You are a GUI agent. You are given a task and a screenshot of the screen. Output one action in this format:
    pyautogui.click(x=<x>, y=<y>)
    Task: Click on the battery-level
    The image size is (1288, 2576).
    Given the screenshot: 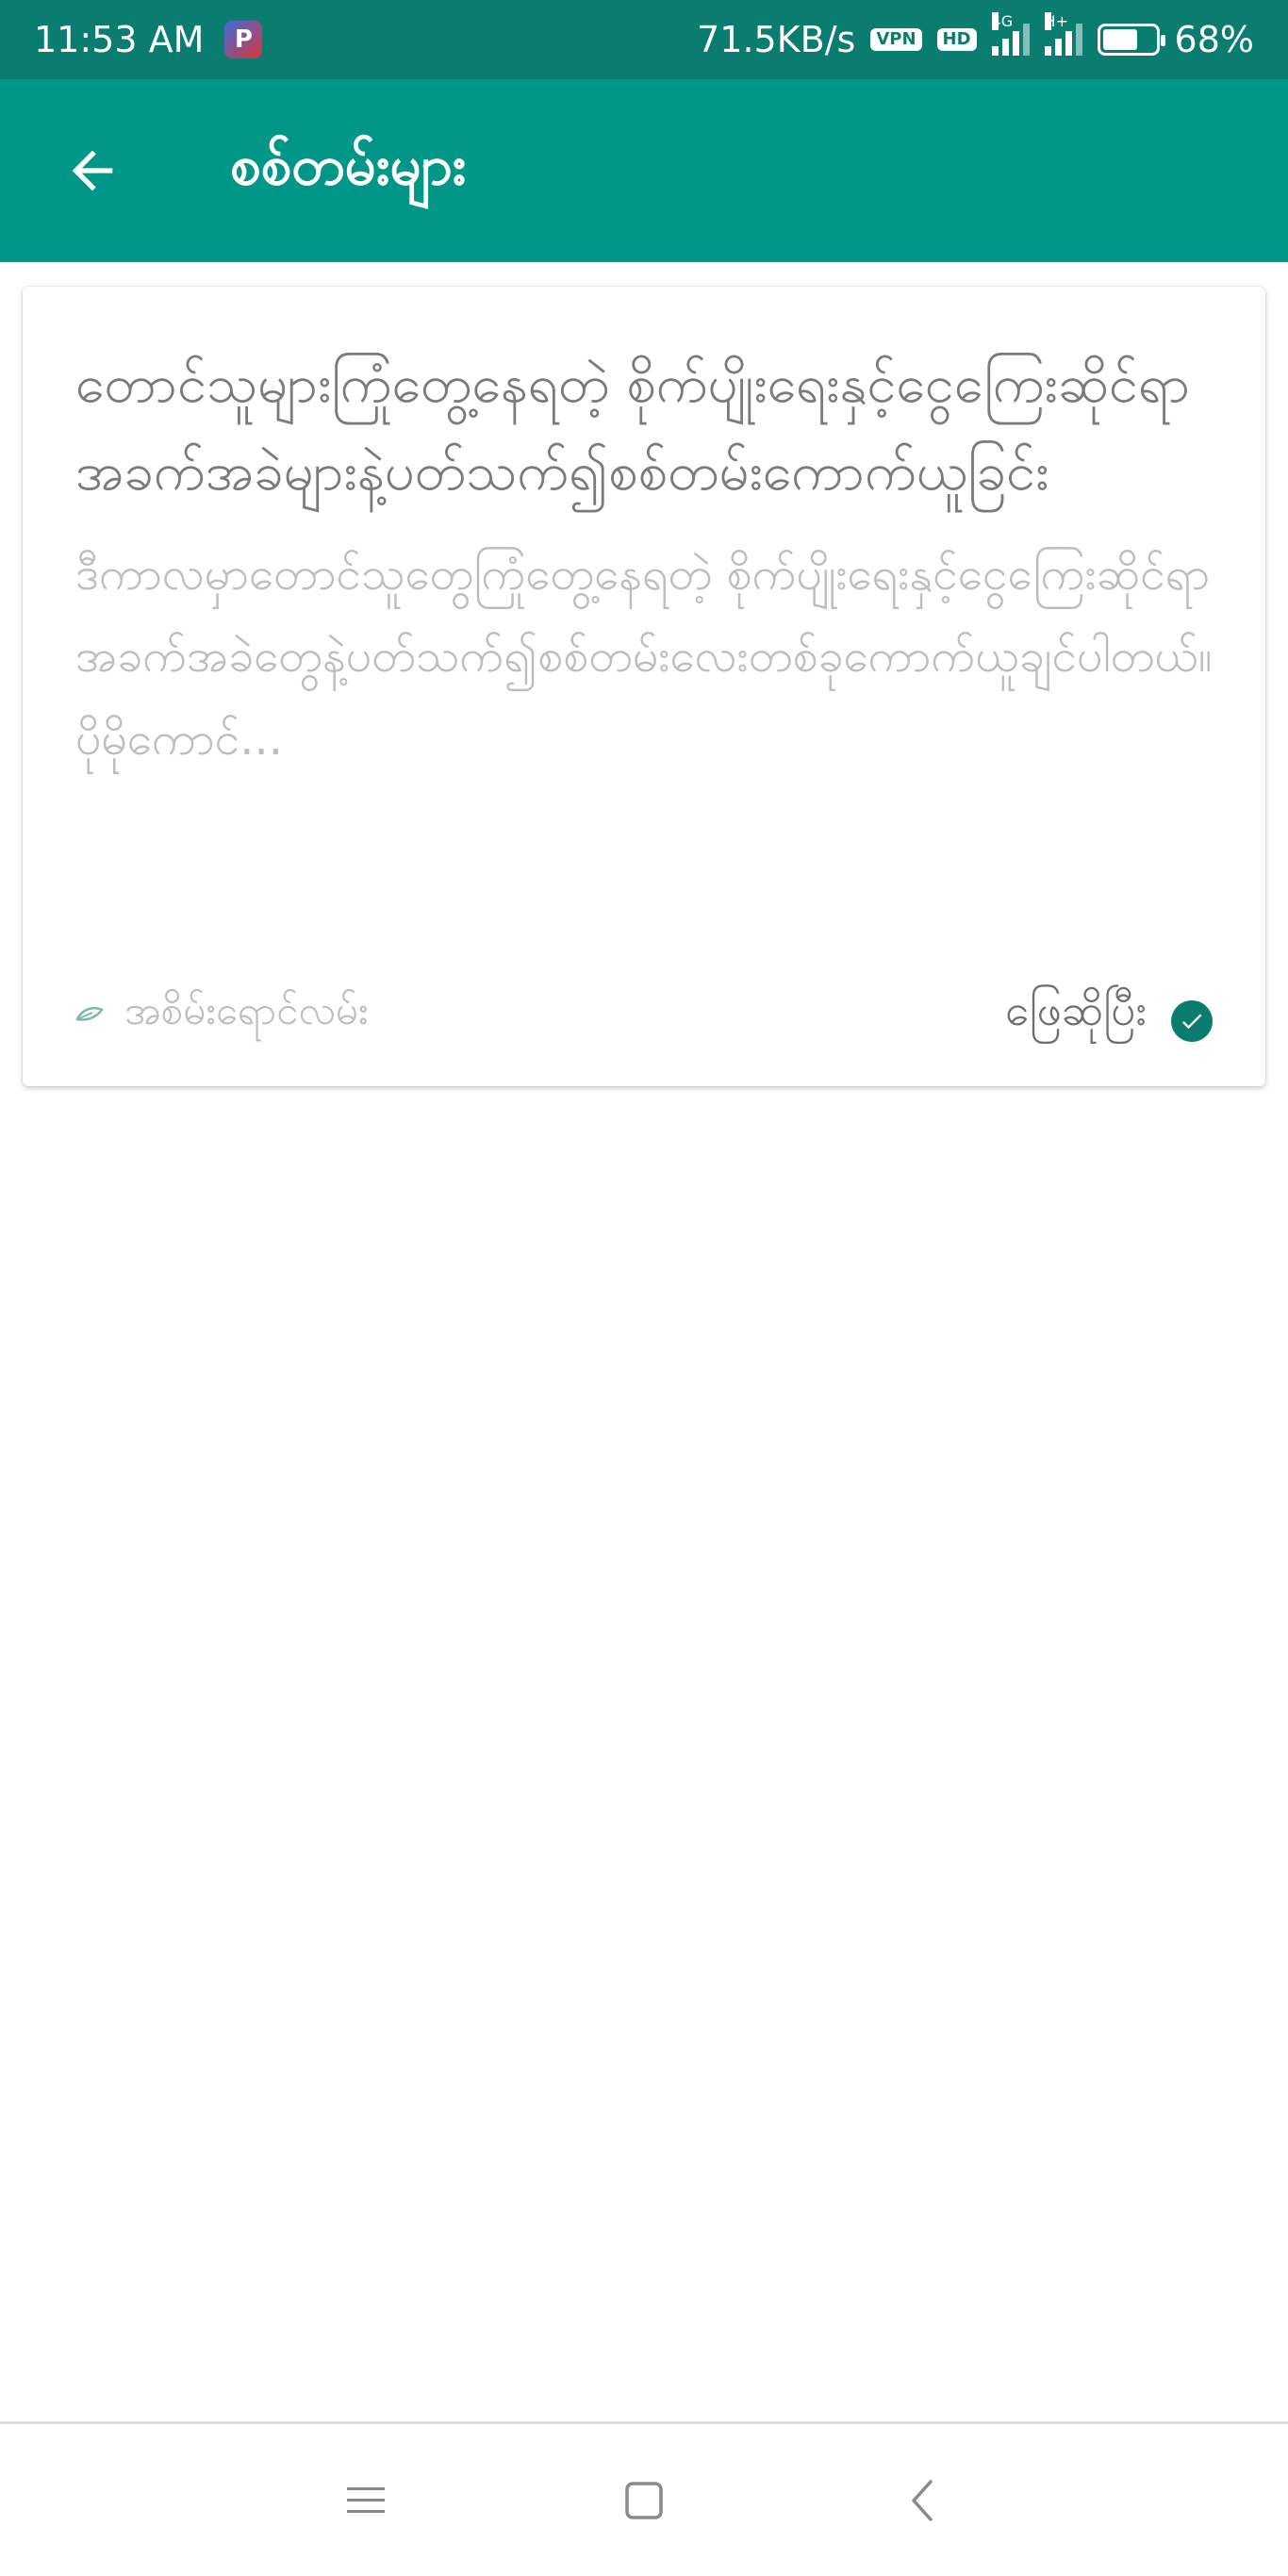 What is the action you would take?
    pyautogui.click(x=1120, y=39)
    